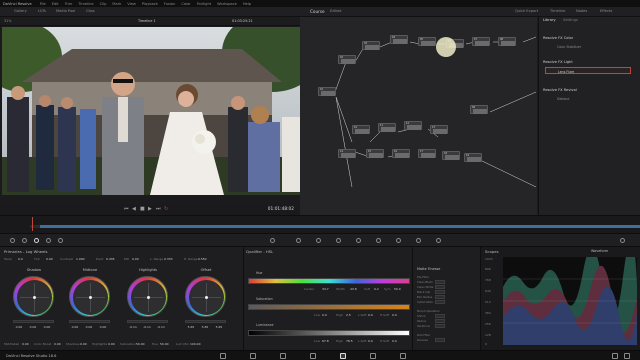 Image resolution: width=640 pixels, height=360 pixels. What do you see at coordinates (370, 341) in the screenshot?
I see `lum-lsoft-value: 0.0` at bounding box center [370, 341].